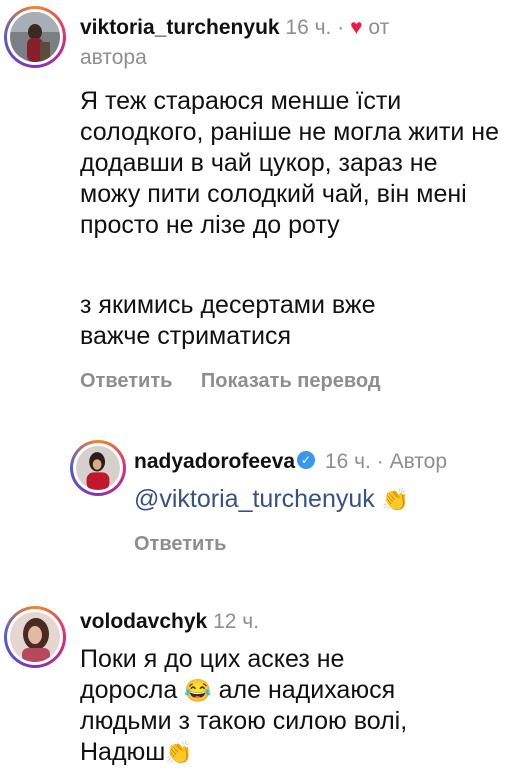 Image resolution: width=518 pixels, height=776 pixels. What do you see at coordinates (418, 461) in the screenshot?
I see `author-label: Автор` at bounding box center [418, 461].